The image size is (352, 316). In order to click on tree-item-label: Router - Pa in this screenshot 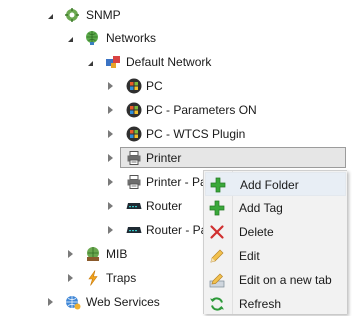, I will do `click(177, 230)`.